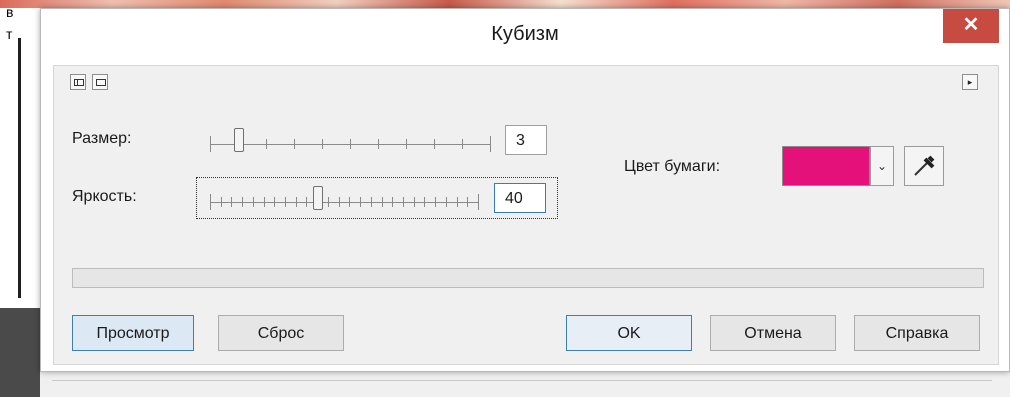 This screenshot has height=397, width=1010. I want to click on preview-button: Просмотр, so click(133, 333).